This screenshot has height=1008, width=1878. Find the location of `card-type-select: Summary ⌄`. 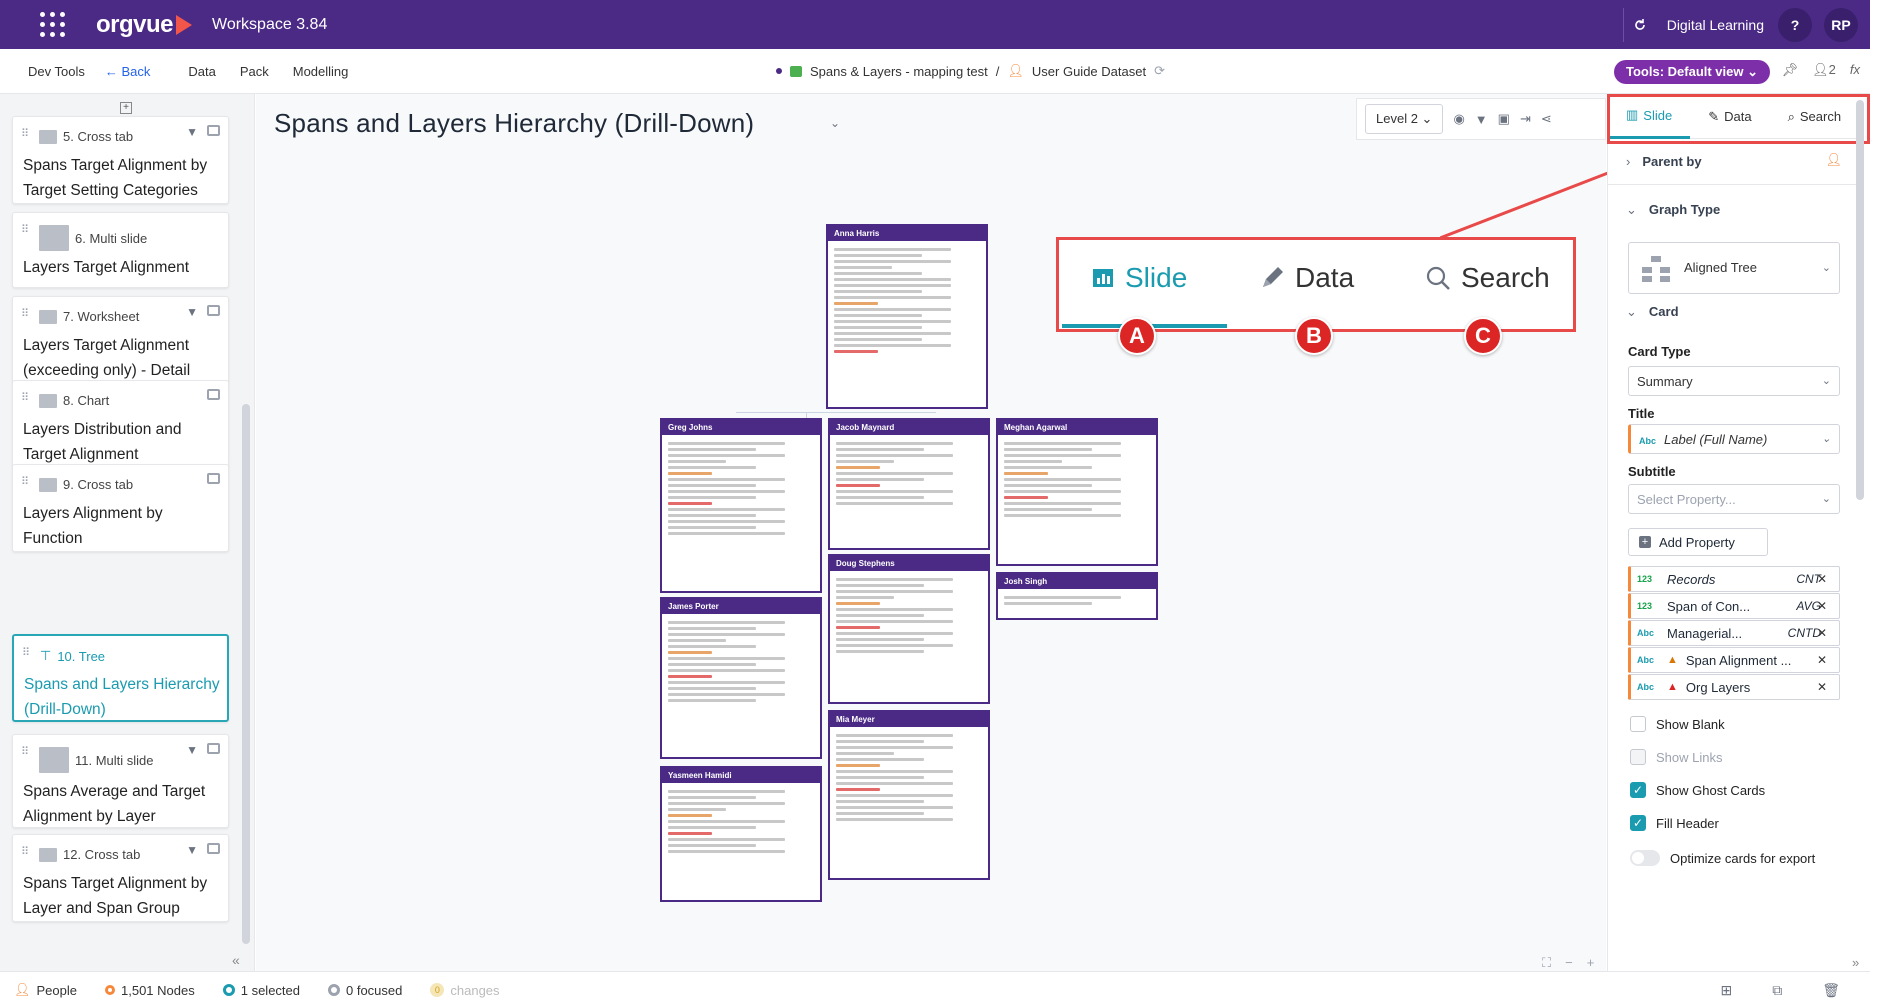

card-type-select: Summary ⌄ is located at coordinates (1734, 381).